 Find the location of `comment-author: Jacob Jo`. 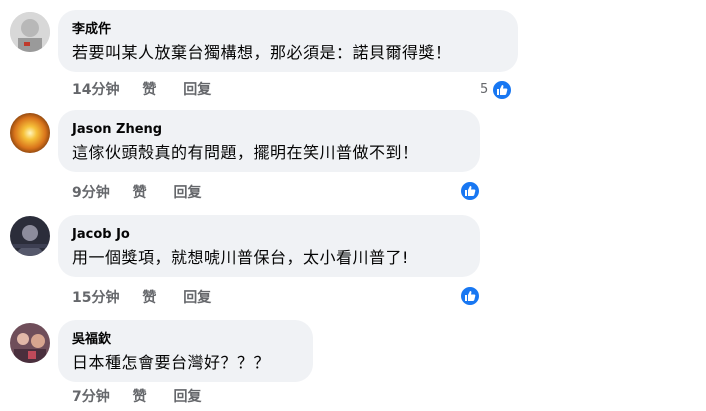

comment-author: Jacob Jo is located at coordinates (269, 235).